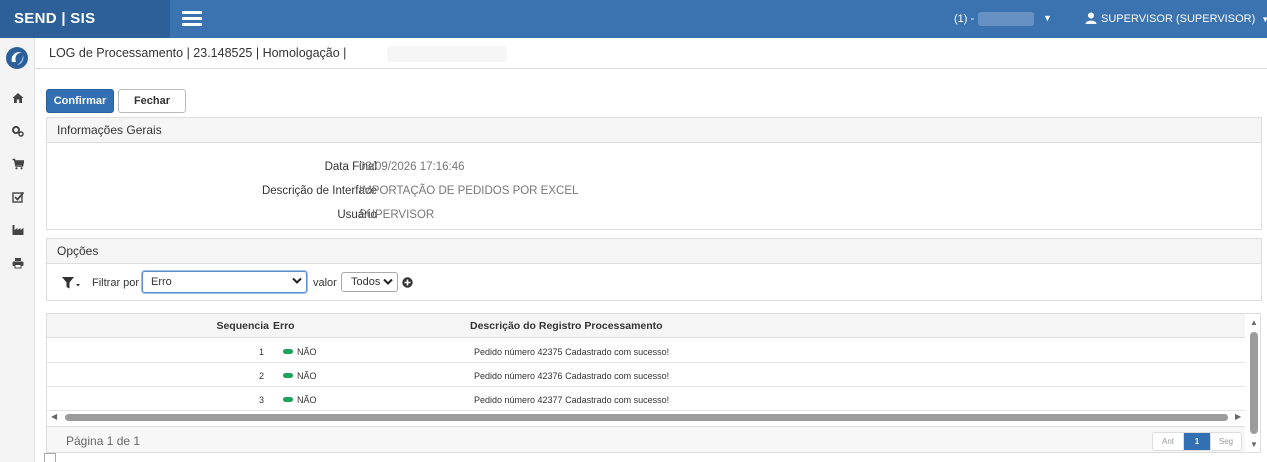 The width and height of the screenshot is (1267, 462). What do you see at coordinates (1006, 19) in the screenshot?
I see `environment-name-redacted` at bounding box center [1006, 19].